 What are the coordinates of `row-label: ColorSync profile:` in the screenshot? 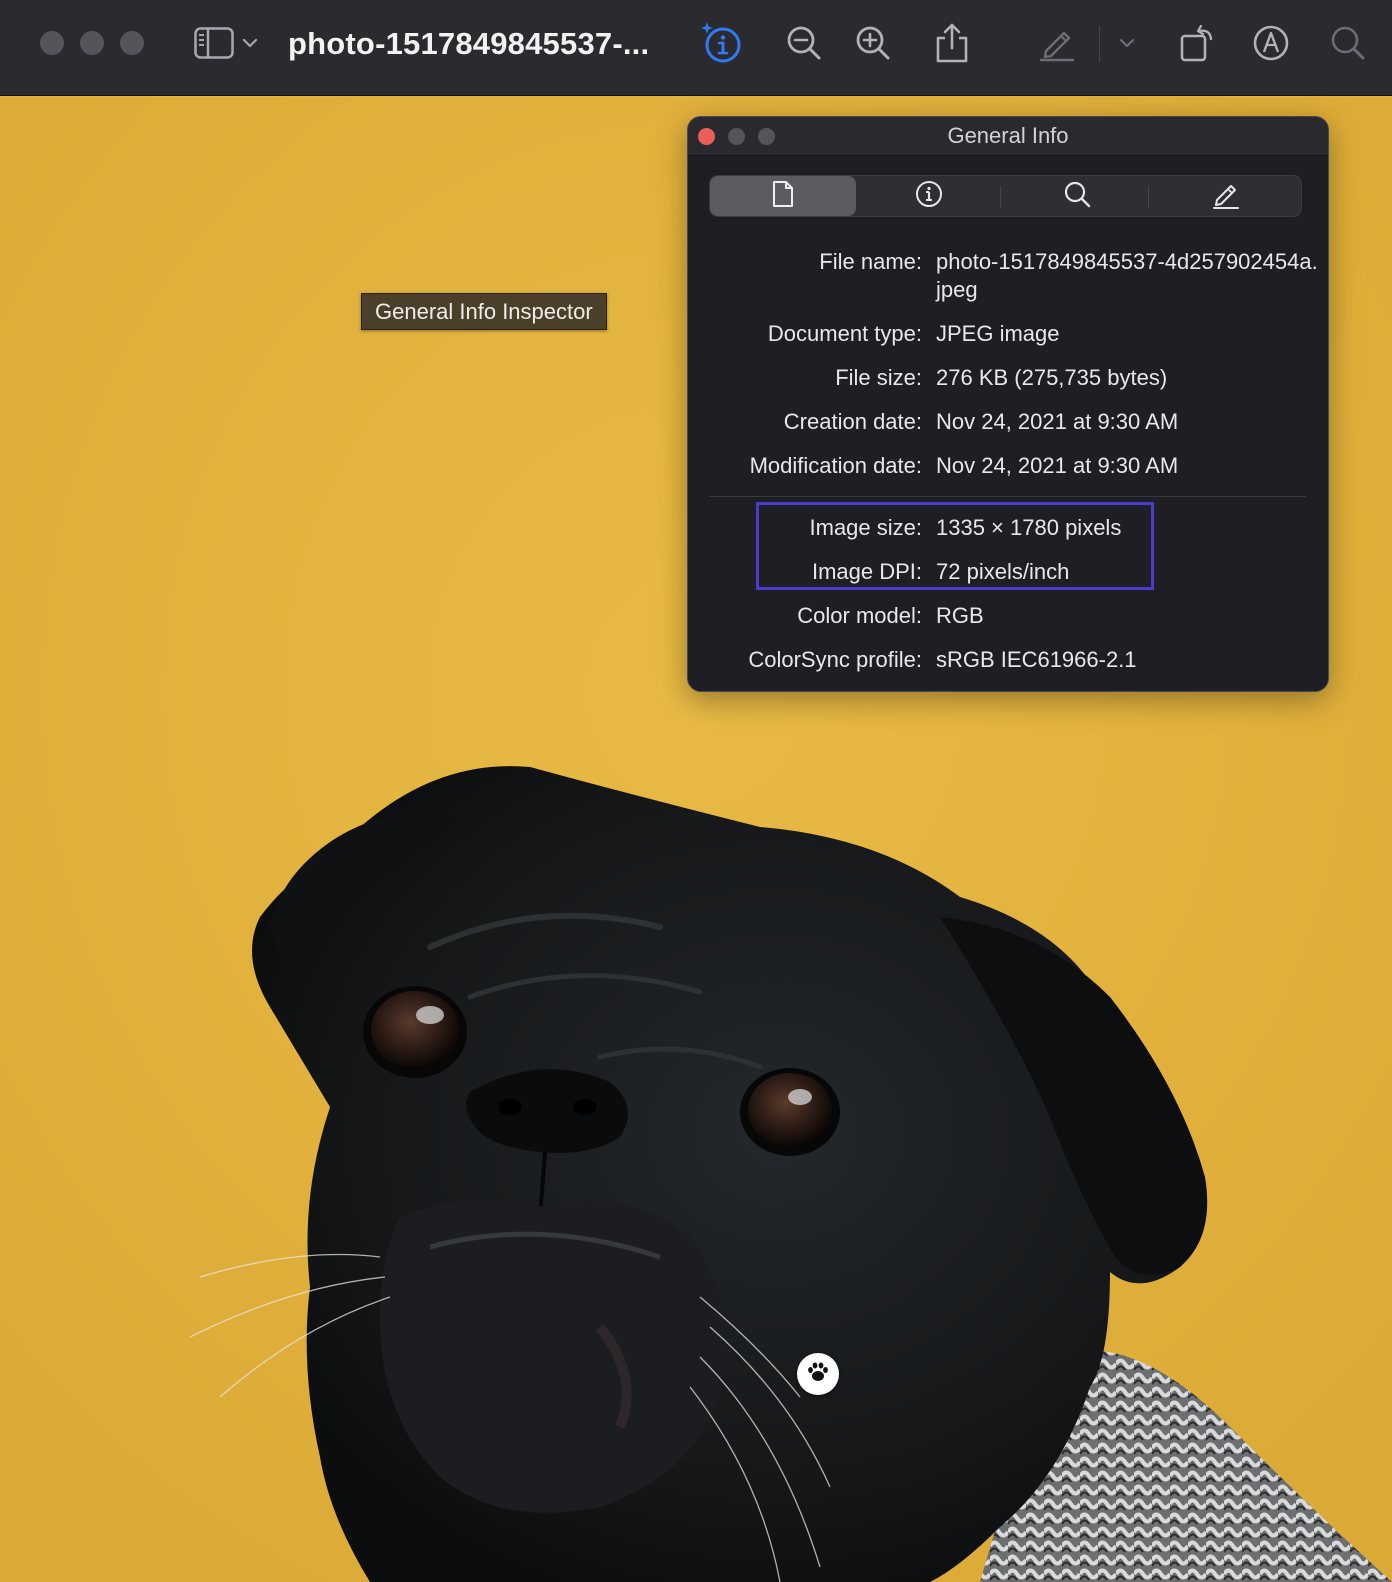 It's located at (835, 659).